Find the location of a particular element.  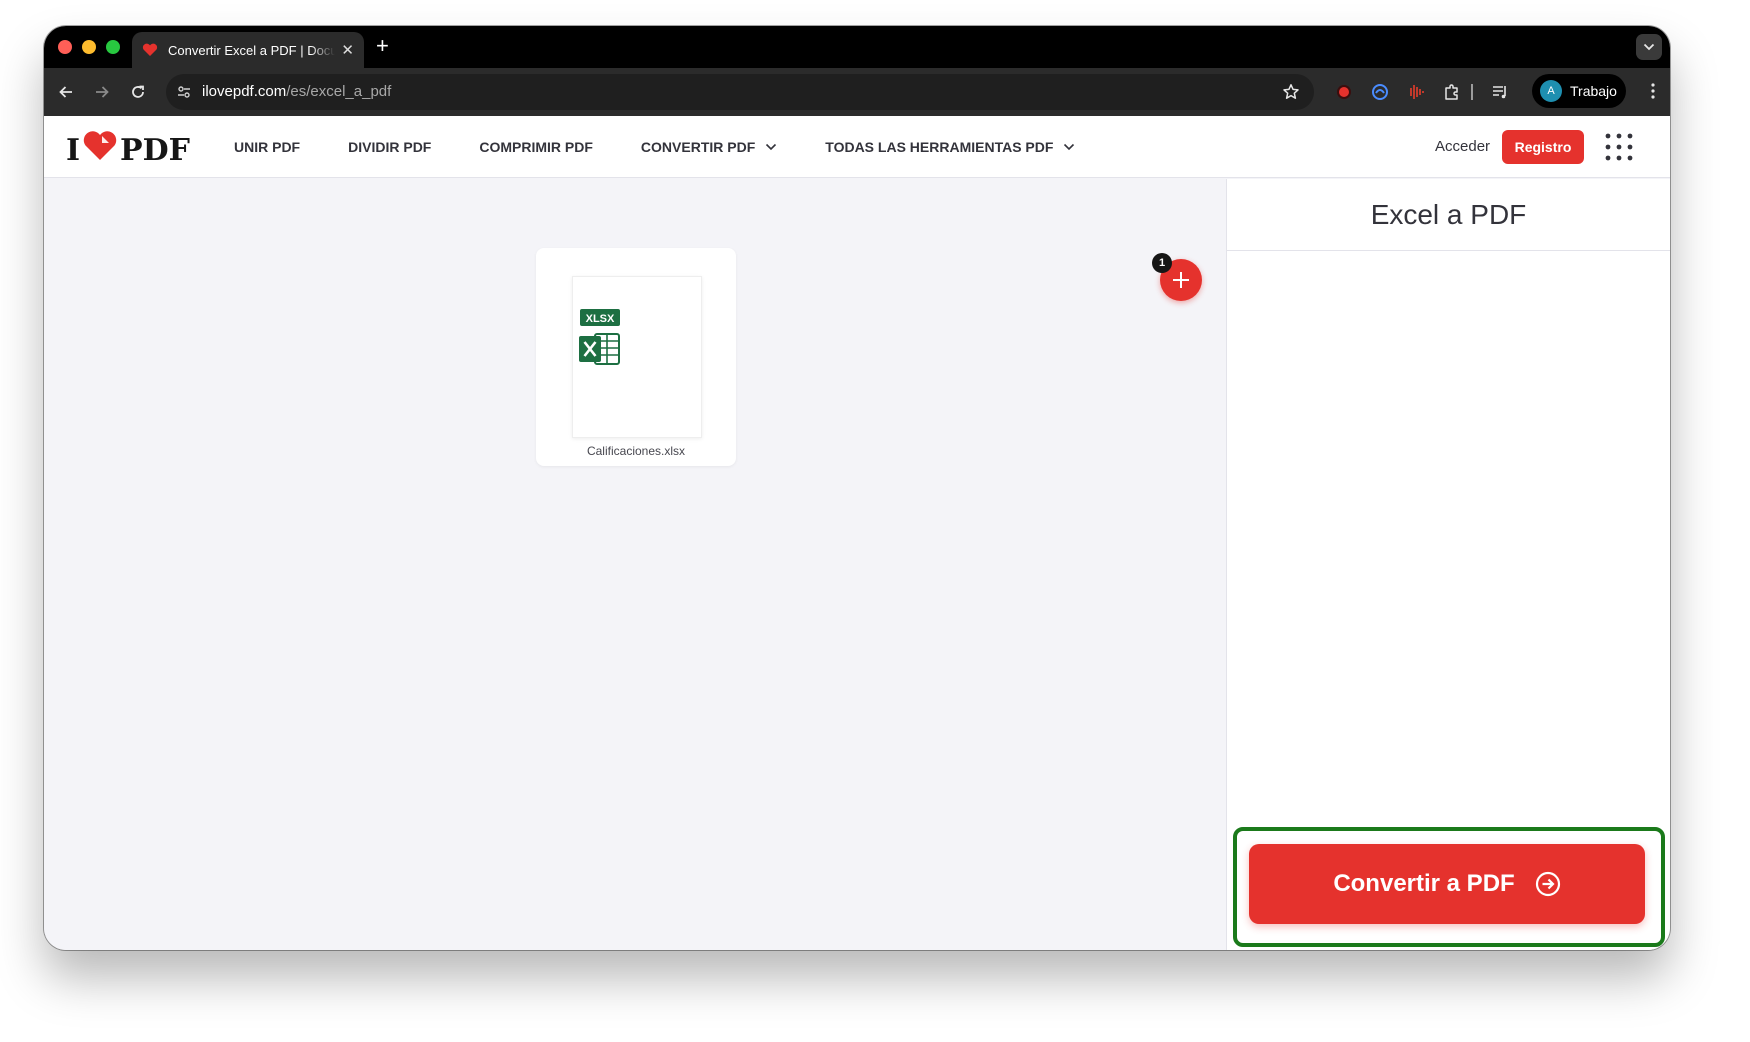

puzzle-extensions-icon is located at coordinates (1452, 92).